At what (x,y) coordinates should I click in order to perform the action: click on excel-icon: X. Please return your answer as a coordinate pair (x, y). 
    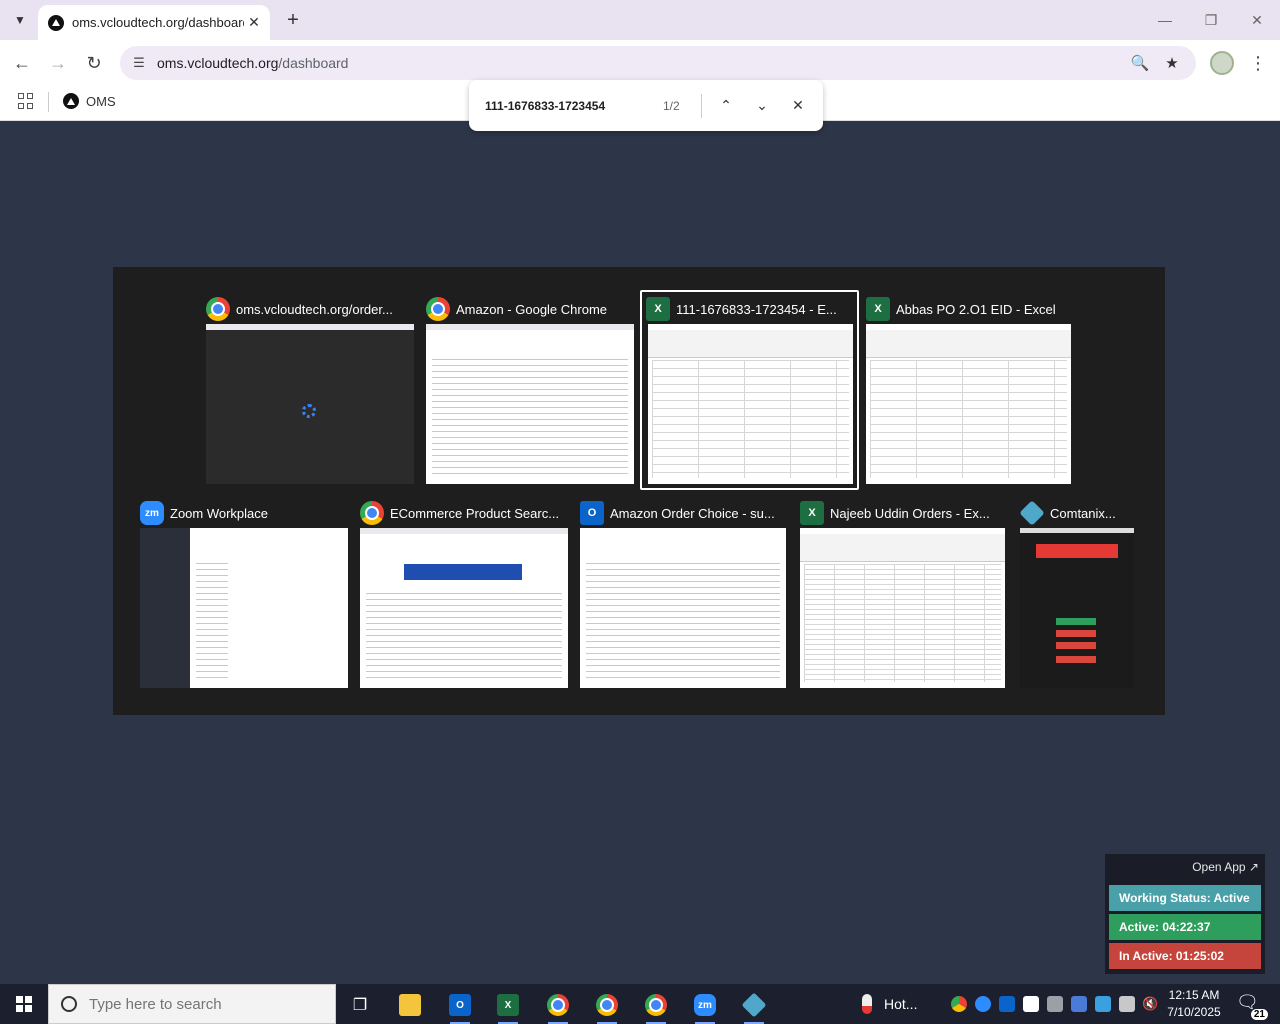
    Looking at the image, I should click on (812, 513).